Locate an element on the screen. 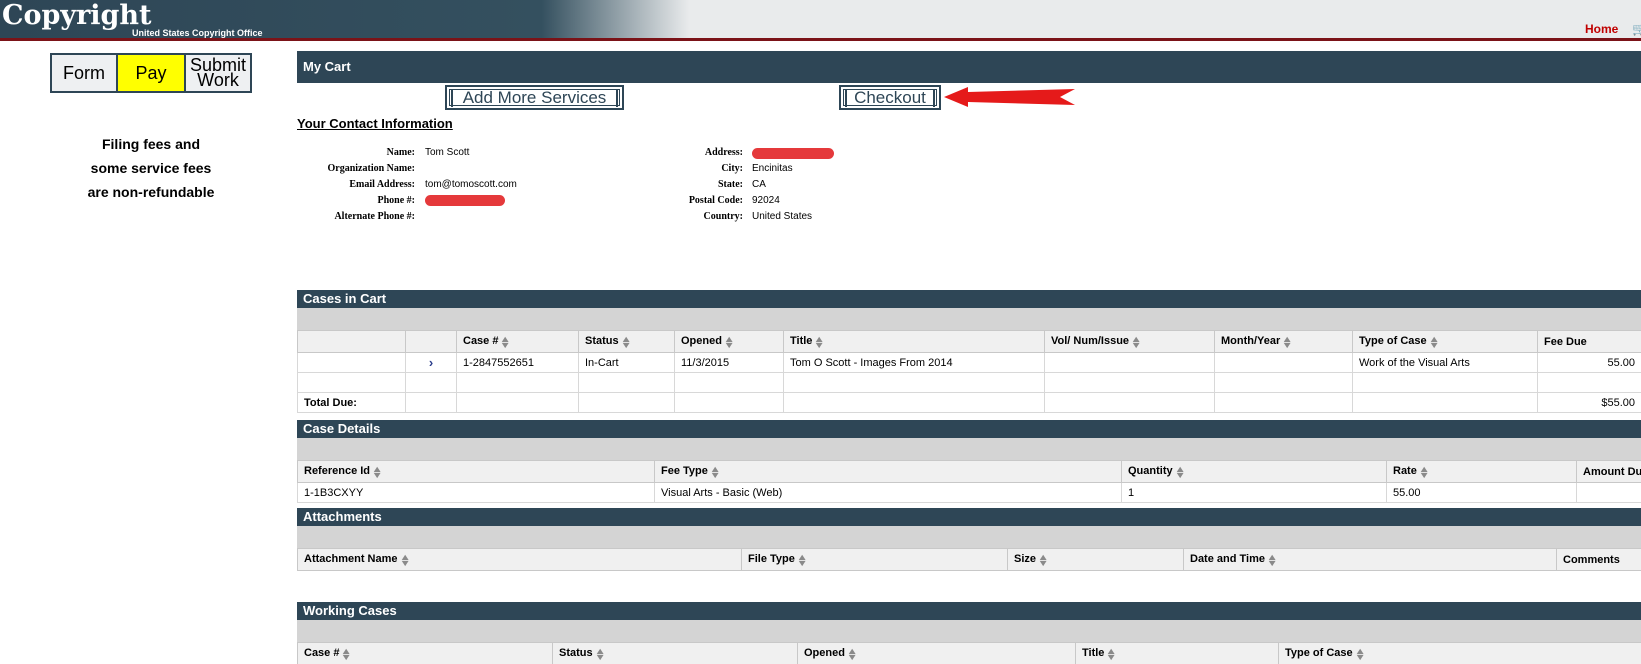 The height and width of the screenshot is (664, 1641). step-pay: Pay is located at coordinates (152, 73).